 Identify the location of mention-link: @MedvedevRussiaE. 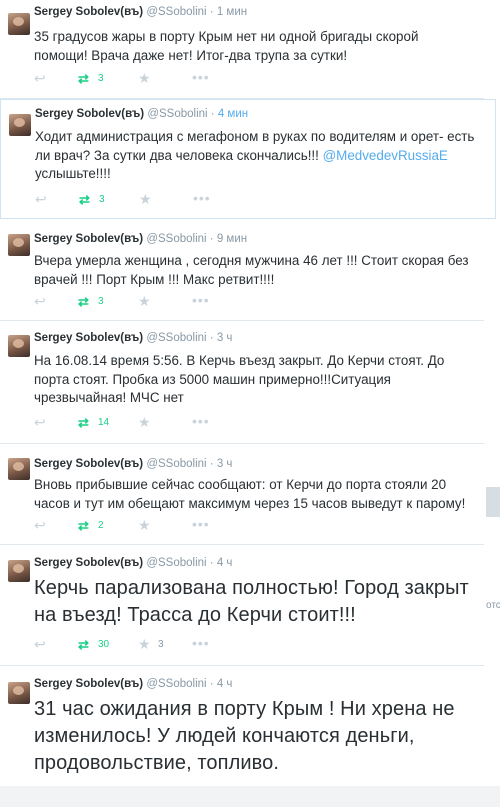
(385, 155).